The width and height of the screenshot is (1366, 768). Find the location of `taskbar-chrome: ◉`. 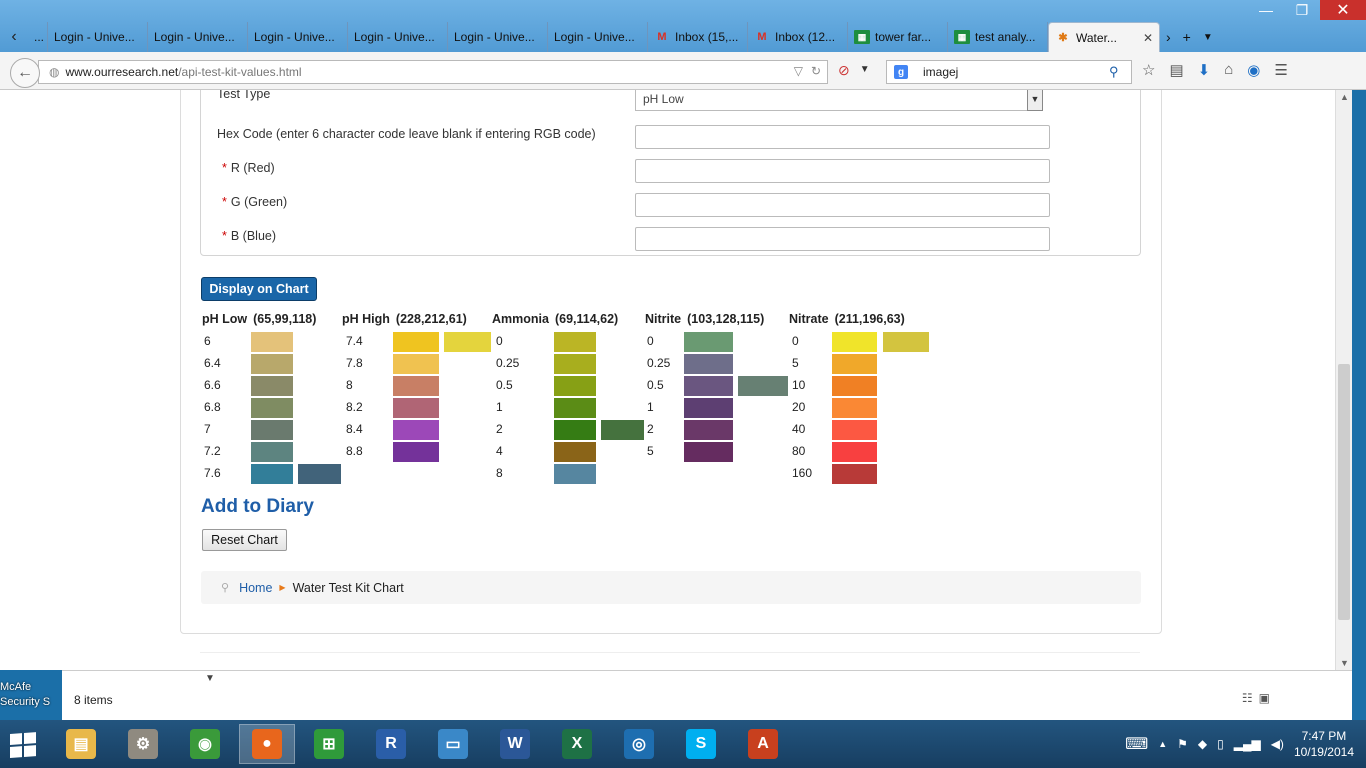

taskbar-chrome: ◉ is located at coordinates (205, 744).